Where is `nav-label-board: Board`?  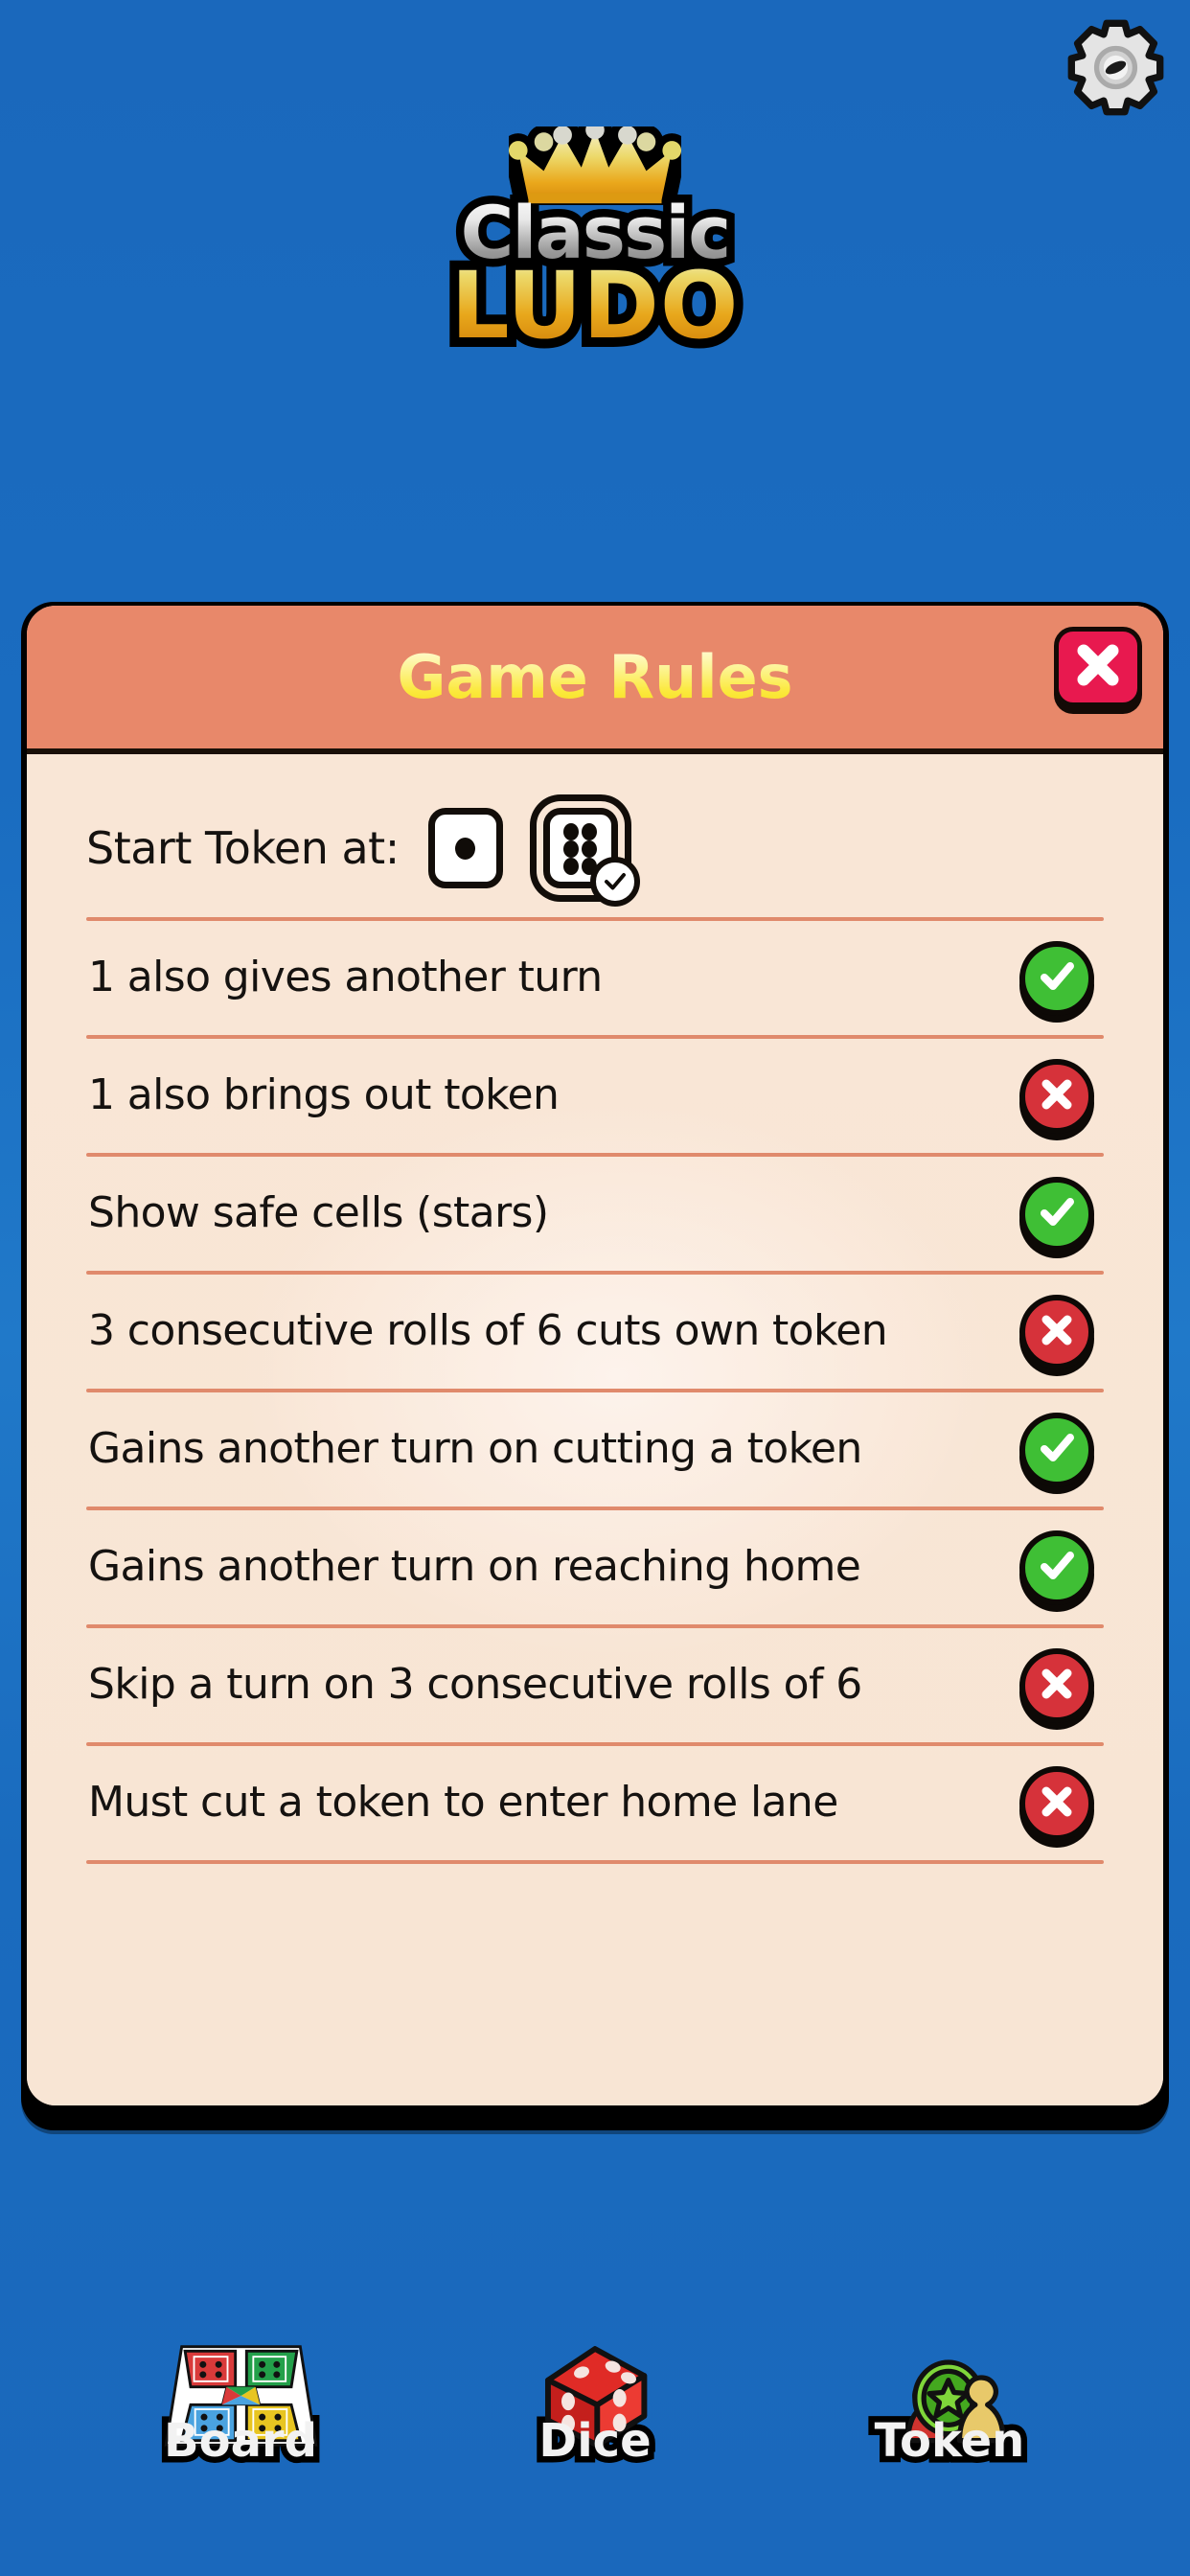 nav-label-board: Board is located at coordinates (241, 2440).